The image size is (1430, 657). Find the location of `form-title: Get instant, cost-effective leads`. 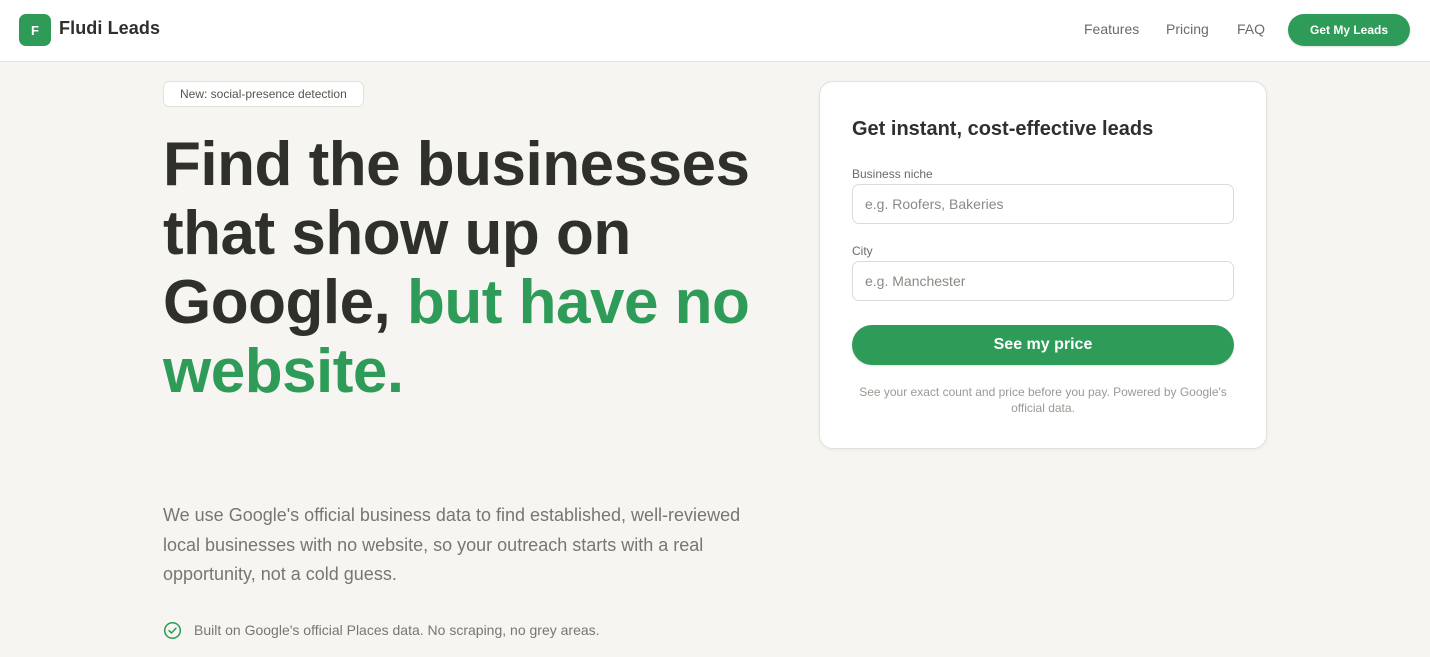

form-title: Get instant, cost-effective leads is located at coordinates (1003, 129).